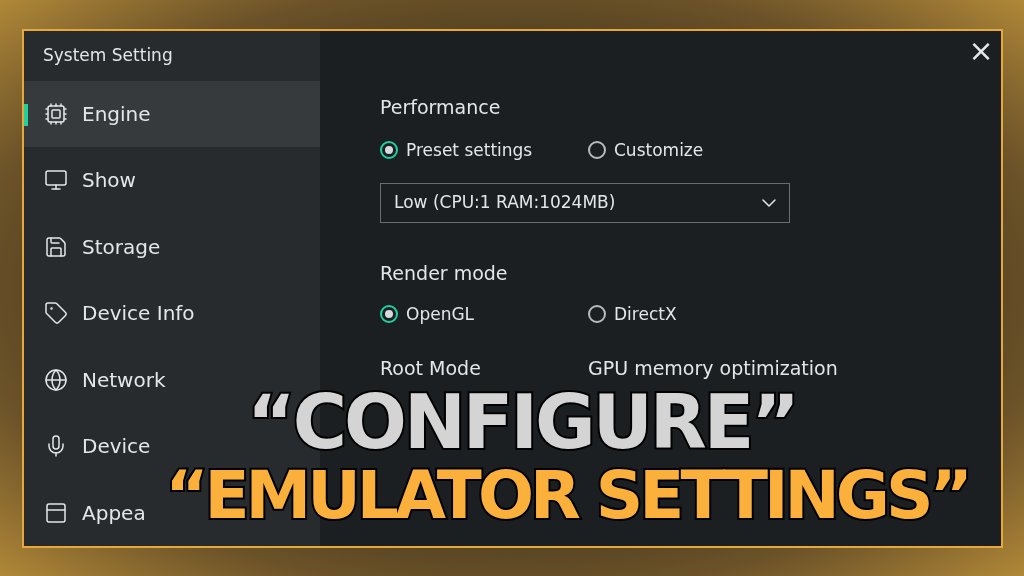 Image resolution: width=1024 pixels, height=576 pixels. I want to click on radio-option: DirectX, so click(692, 314).